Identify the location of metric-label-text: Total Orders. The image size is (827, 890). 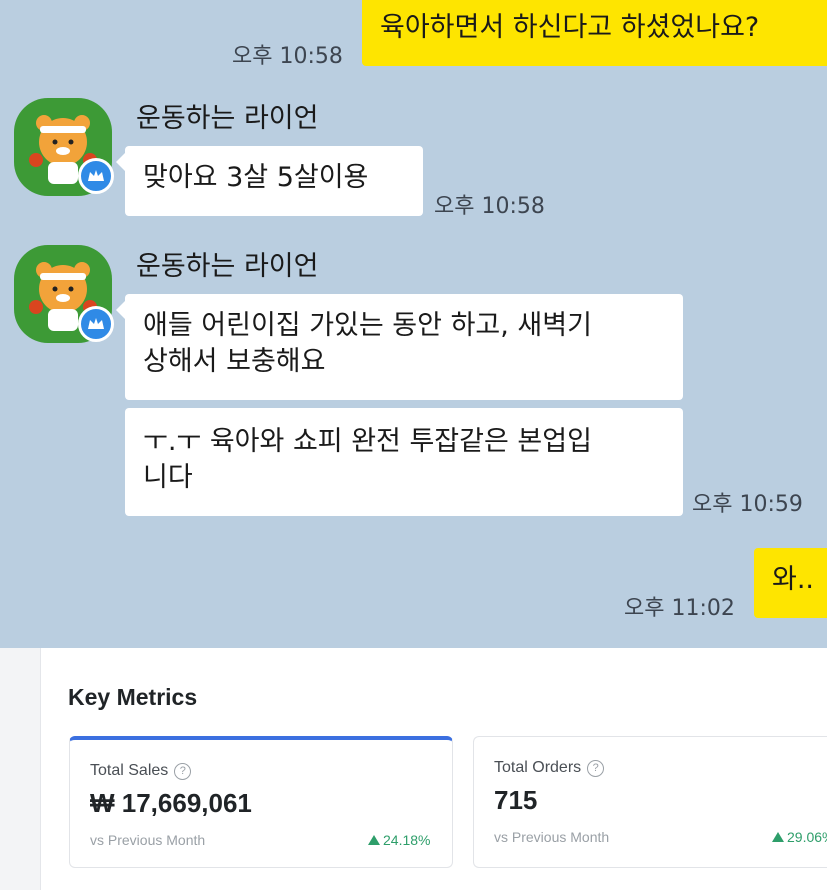
(538, 767).